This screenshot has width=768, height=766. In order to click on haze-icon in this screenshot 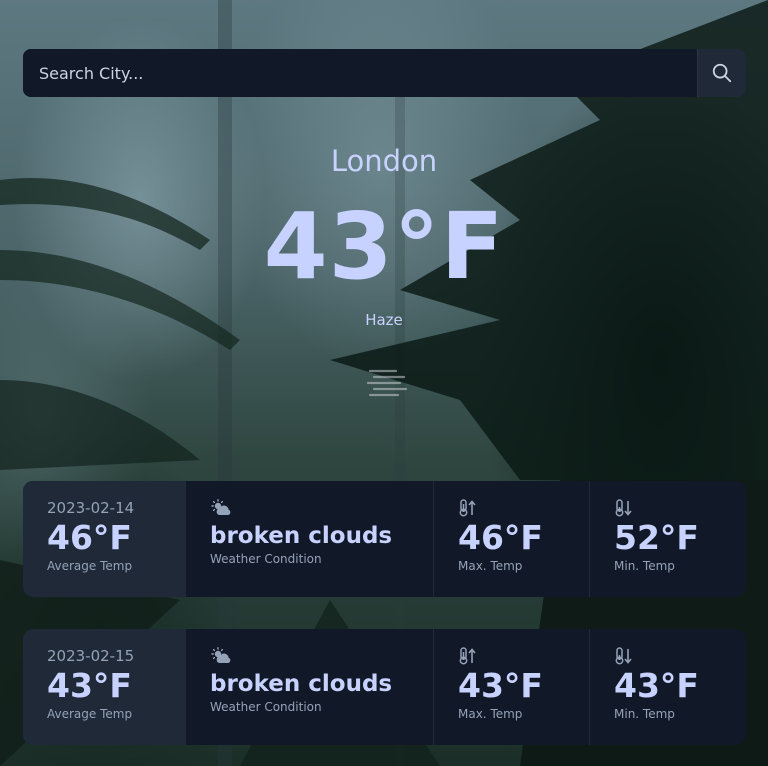, I will do `click(387, 383)`.